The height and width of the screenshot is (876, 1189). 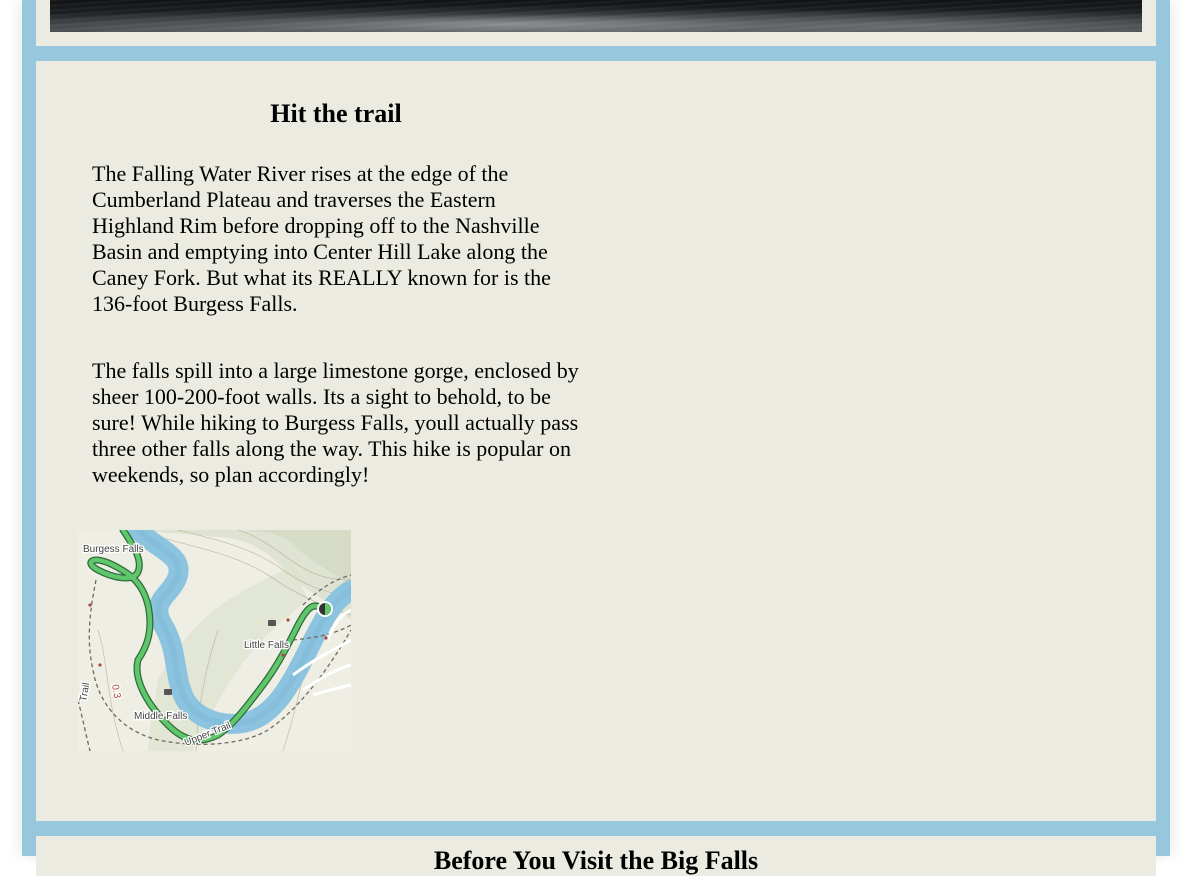 I want to click on hero-card, so click(x=596, y=23).